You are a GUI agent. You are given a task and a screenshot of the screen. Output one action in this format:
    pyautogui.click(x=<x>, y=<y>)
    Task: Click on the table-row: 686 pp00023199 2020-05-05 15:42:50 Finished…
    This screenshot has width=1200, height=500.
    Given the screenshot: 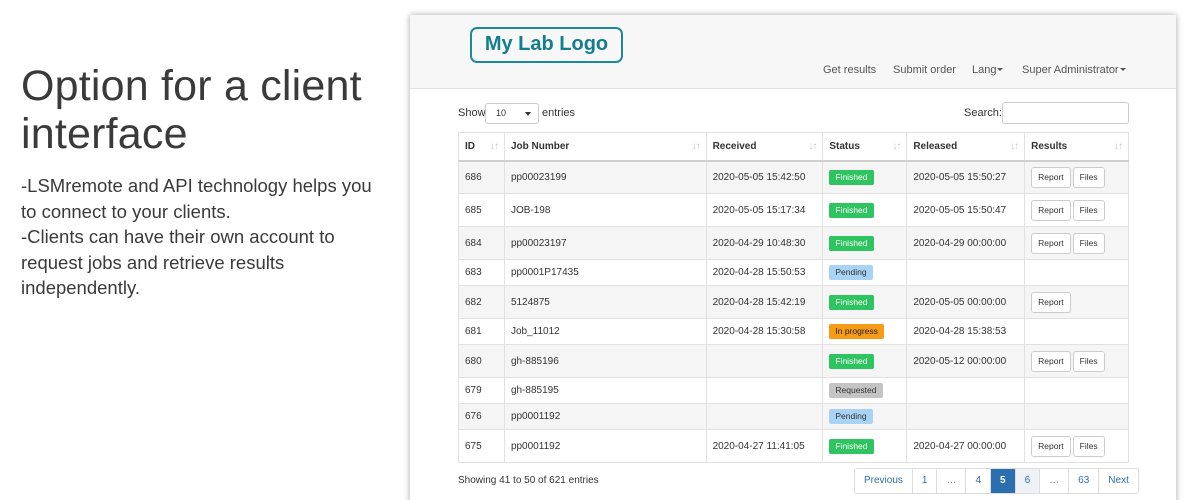 What is the action you would take?
    pyautogui.click(x=793, y=177)
    